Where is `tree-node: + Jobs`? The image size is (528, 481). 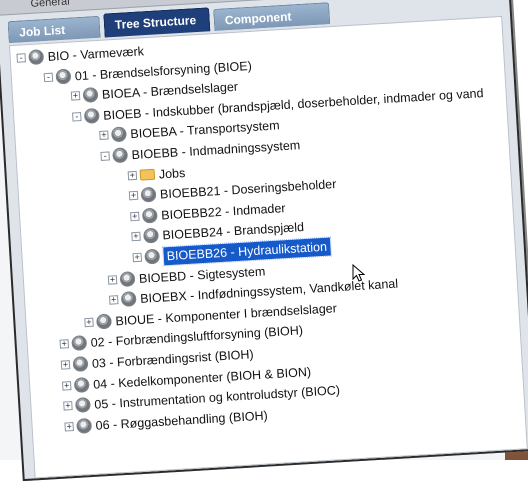
tree-node: + Jobs is located at coordinates (156, 175).